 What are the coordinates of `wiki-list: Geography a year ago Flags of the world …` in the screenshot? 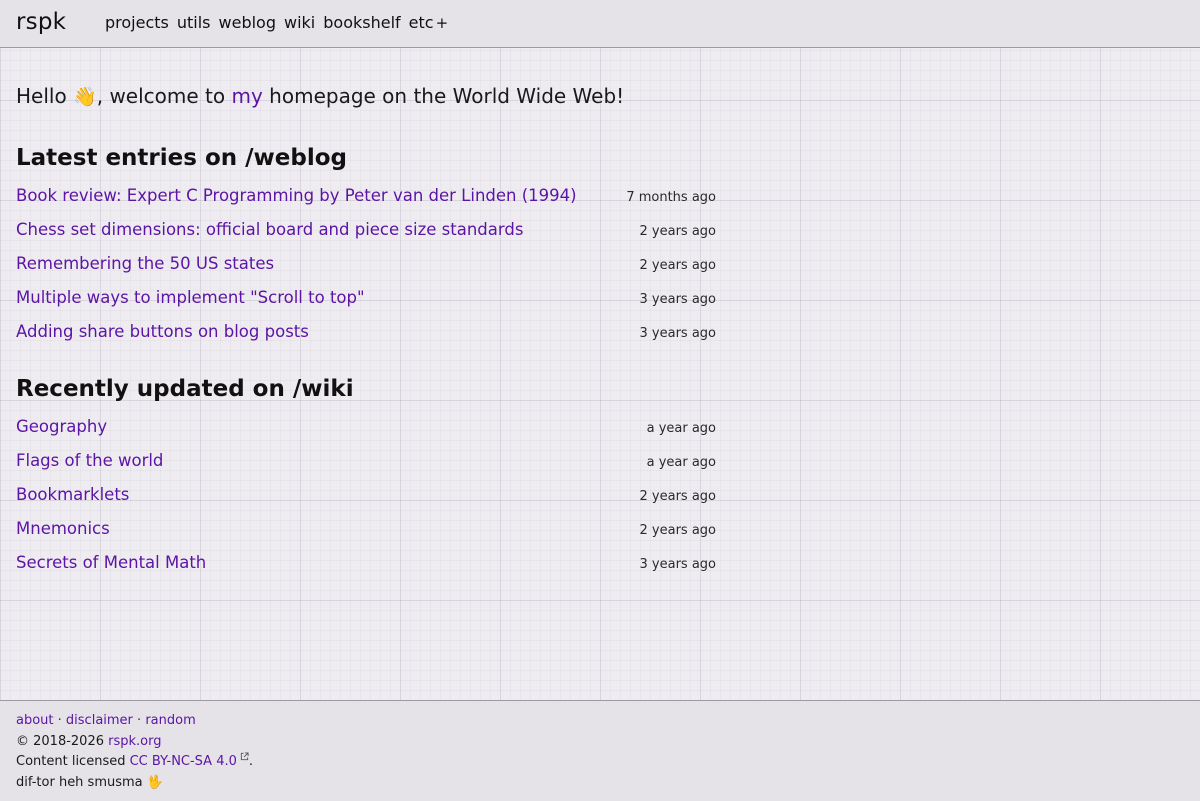 It's located at (366, 502).